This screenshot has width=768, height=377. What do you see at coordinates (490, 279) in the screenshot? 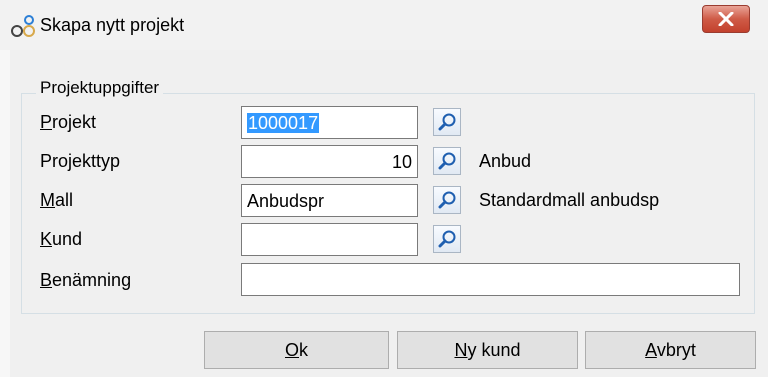
I see `benamning-input` at bounding box center [490, 279].